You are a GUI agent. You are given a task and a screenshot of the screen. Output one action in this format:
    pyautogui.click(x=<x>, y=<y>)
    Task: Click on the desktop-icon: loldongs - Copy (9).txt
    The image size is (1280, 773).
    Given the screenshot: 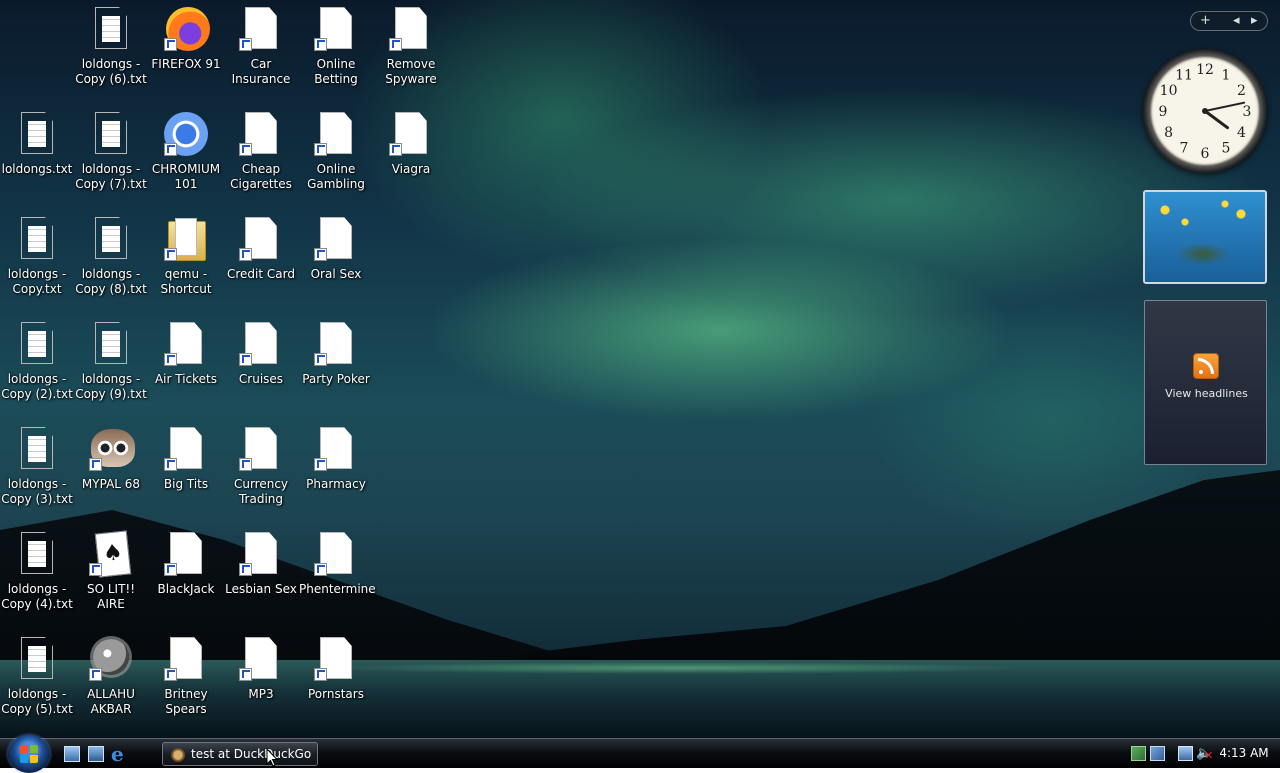 What is the action you would take?
    pyautogui.click(x=111, y=361)
    